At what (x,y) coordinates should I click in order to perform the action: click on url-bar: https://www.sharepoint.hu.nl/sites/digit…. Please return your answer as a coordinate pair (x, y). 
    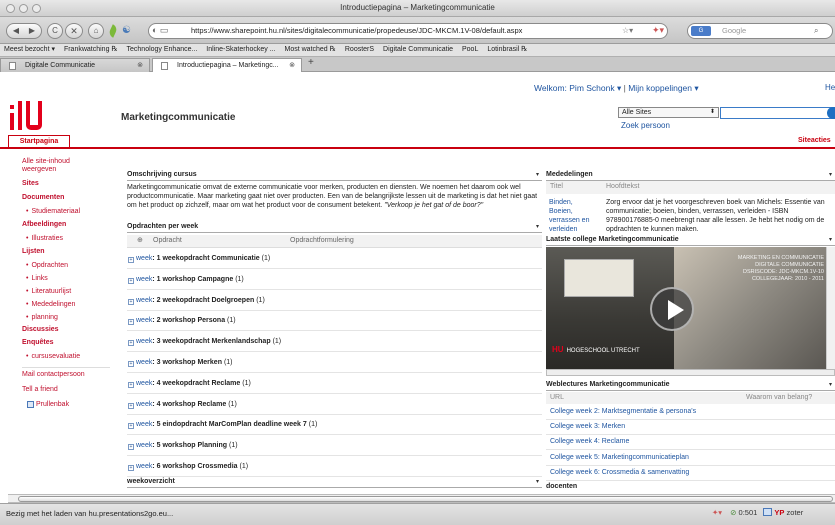
    Looking at the image, I should click on (408, 31).